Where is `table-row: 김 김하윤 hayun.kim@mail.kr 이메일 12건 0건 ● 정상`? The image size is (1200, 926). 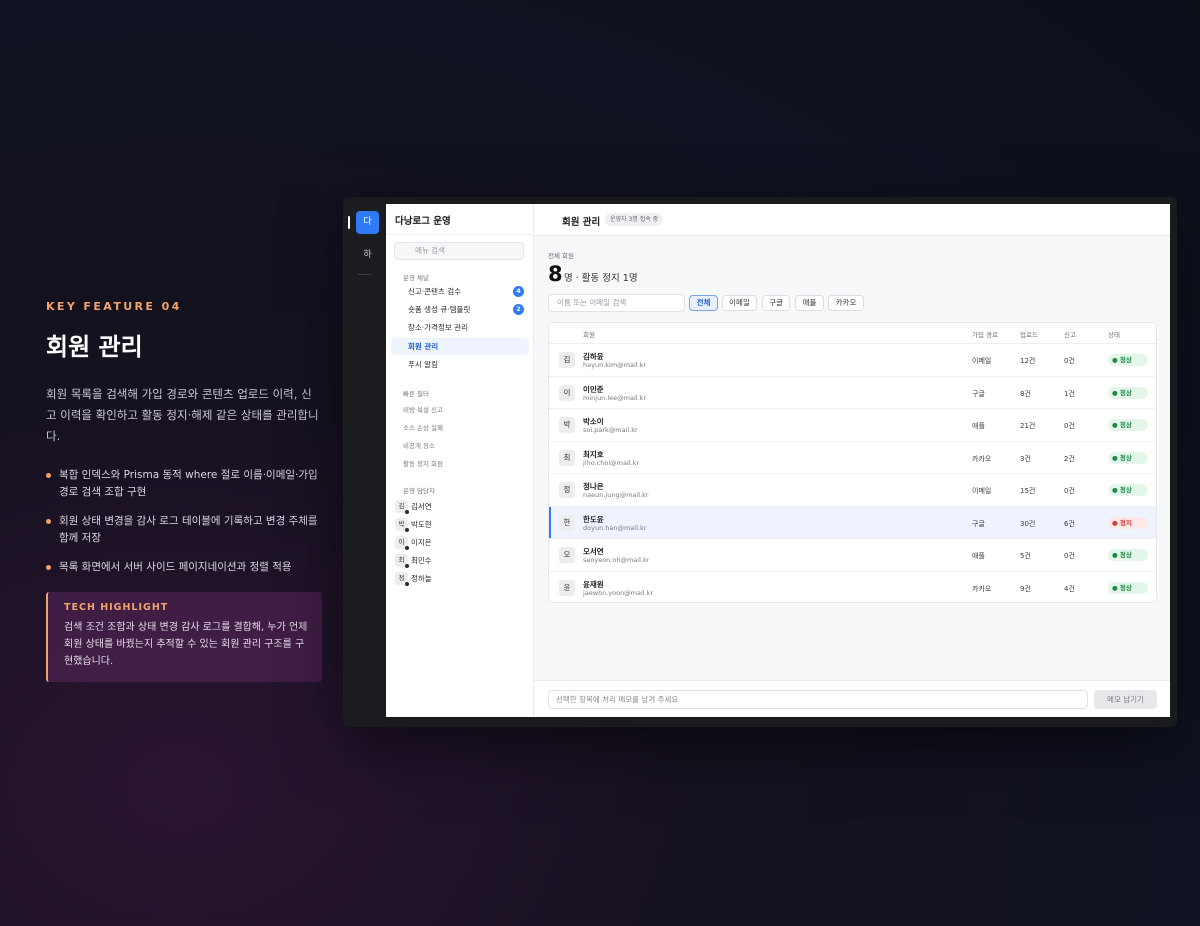
table-row: 김 김하윤 hayun.kim@mail.kr 이메일 12건 0건 ● 정상 is located at coordinates (852, 360).